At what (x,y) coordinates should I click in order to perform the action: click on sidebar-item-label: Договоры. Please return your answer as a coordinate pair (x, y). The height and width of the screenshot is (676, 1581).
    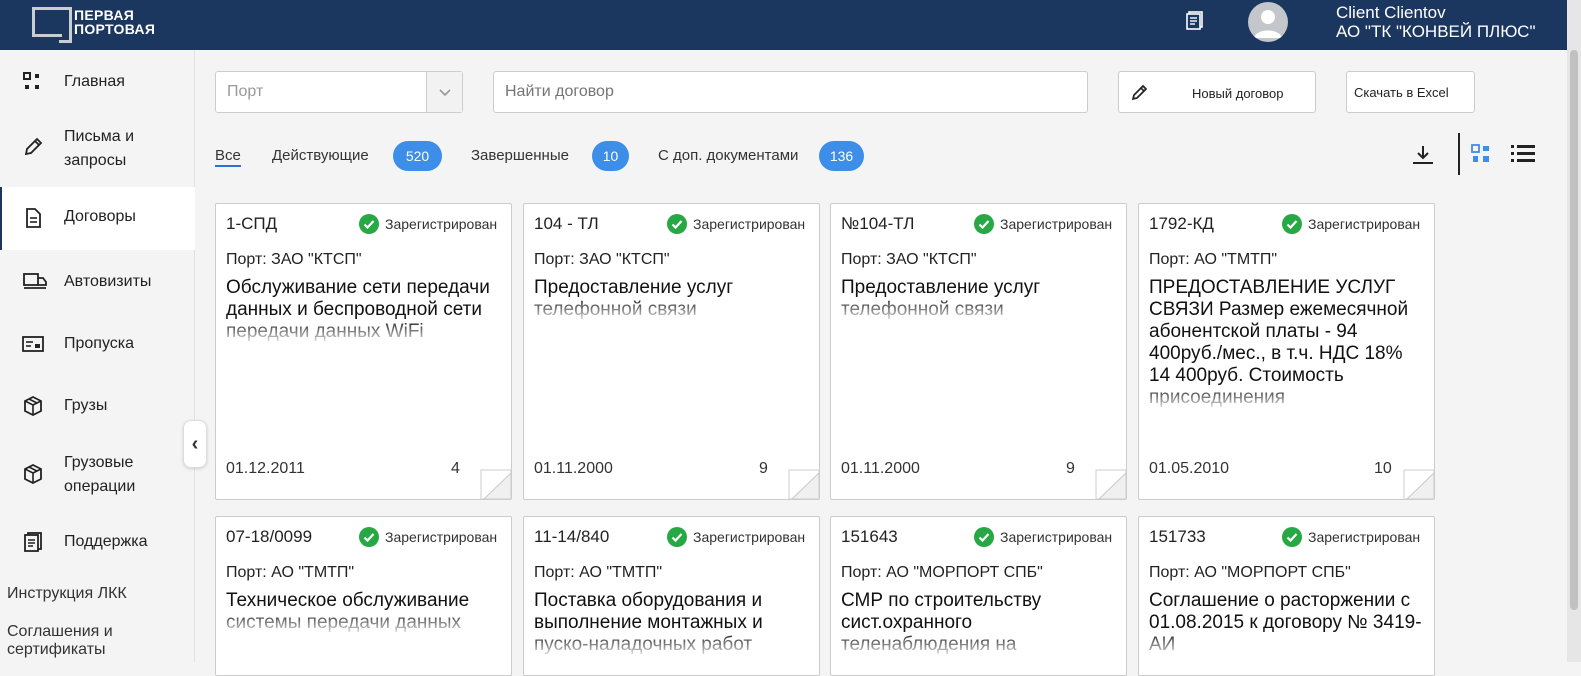
    Looking at the image, I should click on (100, 216).